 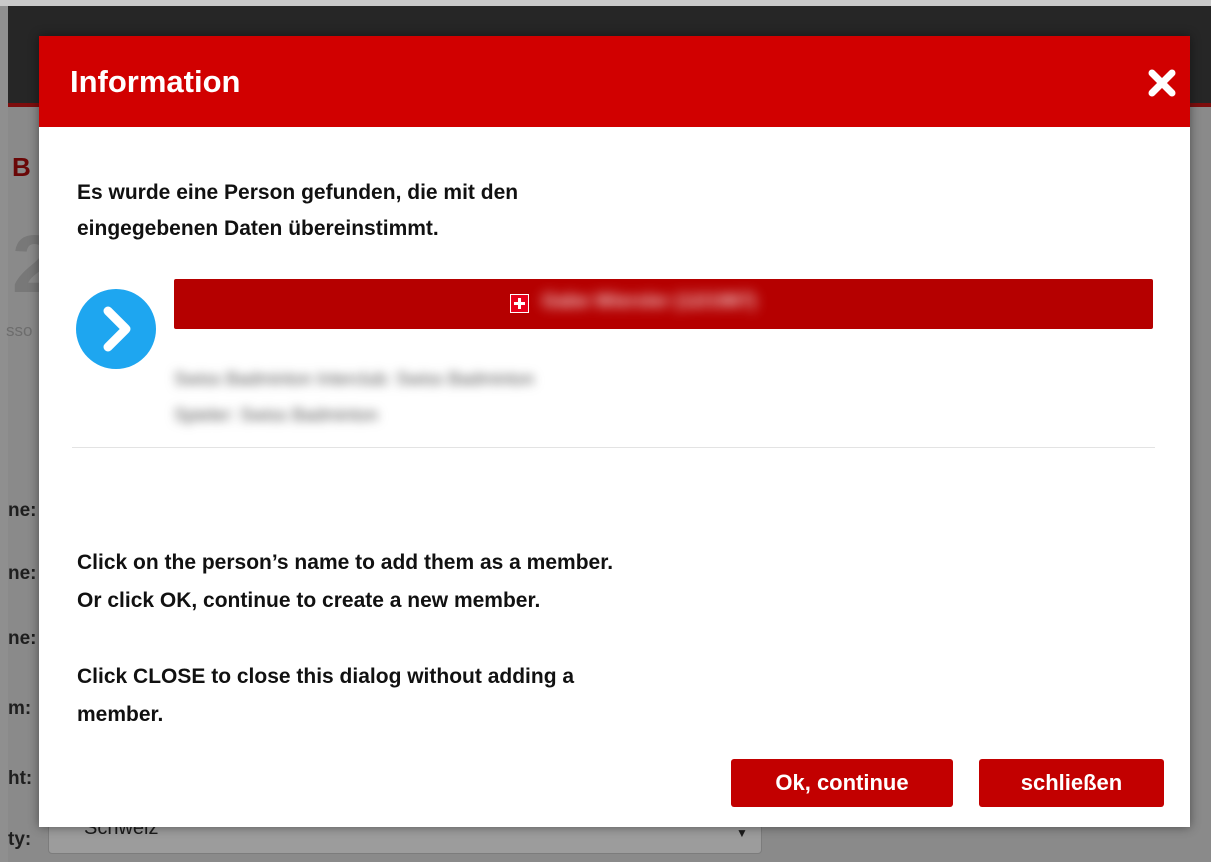 What do you see at coordinates (20, 778) in the screenshot?
I see `form-label: ht:` at bounding box center [20, 778].